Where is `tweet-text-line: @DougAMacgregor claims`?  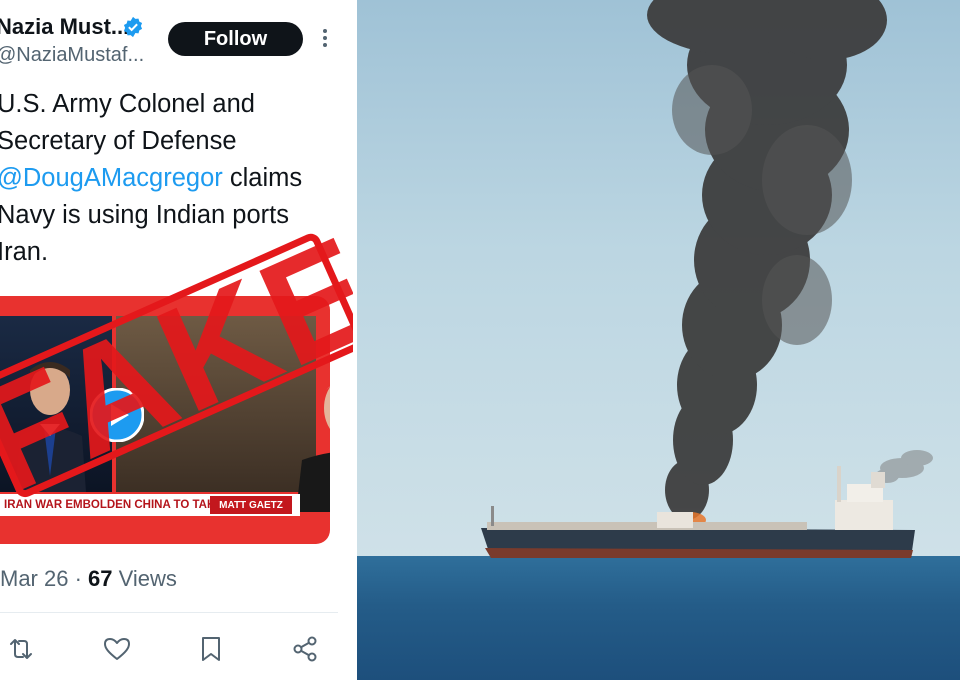 tweet-text-line: @DougAMacgregor claims is located at coordinates (173, 178).